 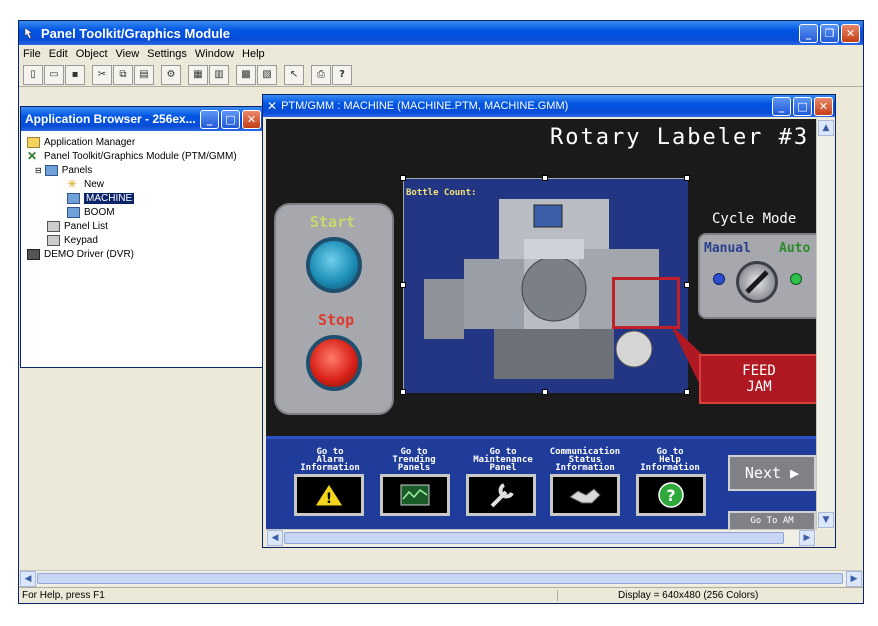 What do you see at coordinates (275, 538) in the screenshot?
I see `scroll-left-icon: ◀` at bounding box center [275, 538].